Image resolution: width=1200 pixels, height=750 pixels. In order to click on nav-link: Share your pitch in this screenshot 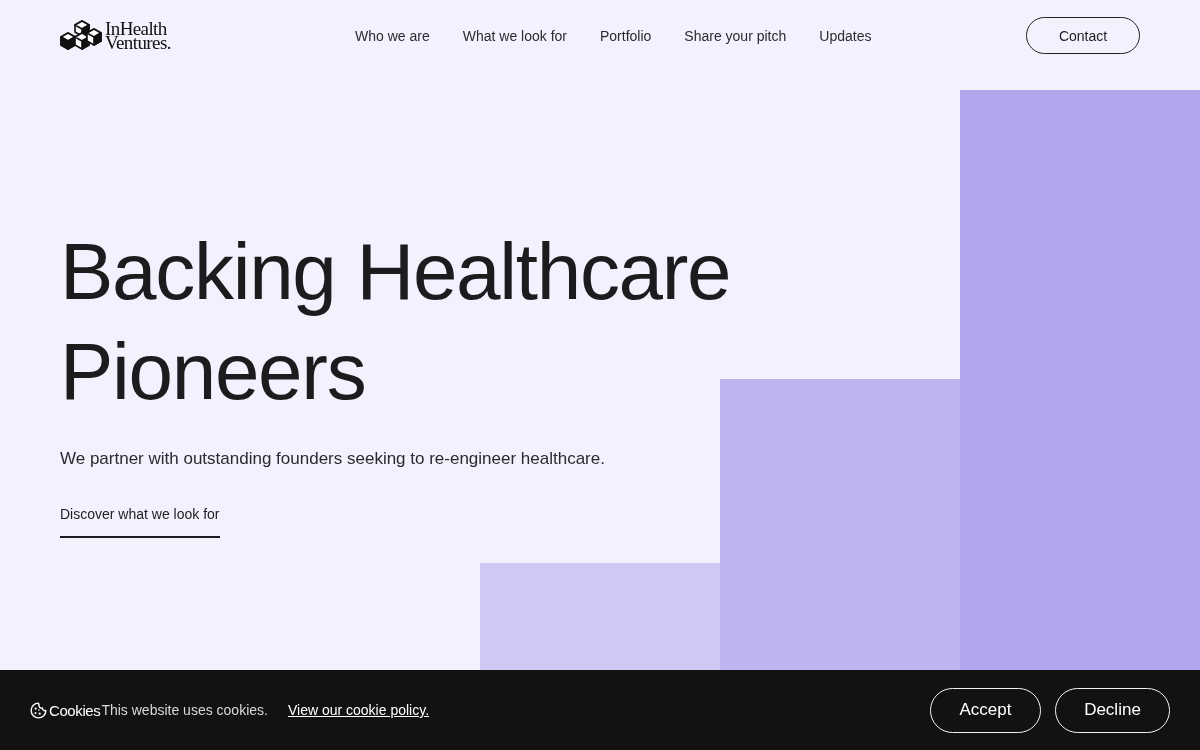, I will do `click(735, 36)`.